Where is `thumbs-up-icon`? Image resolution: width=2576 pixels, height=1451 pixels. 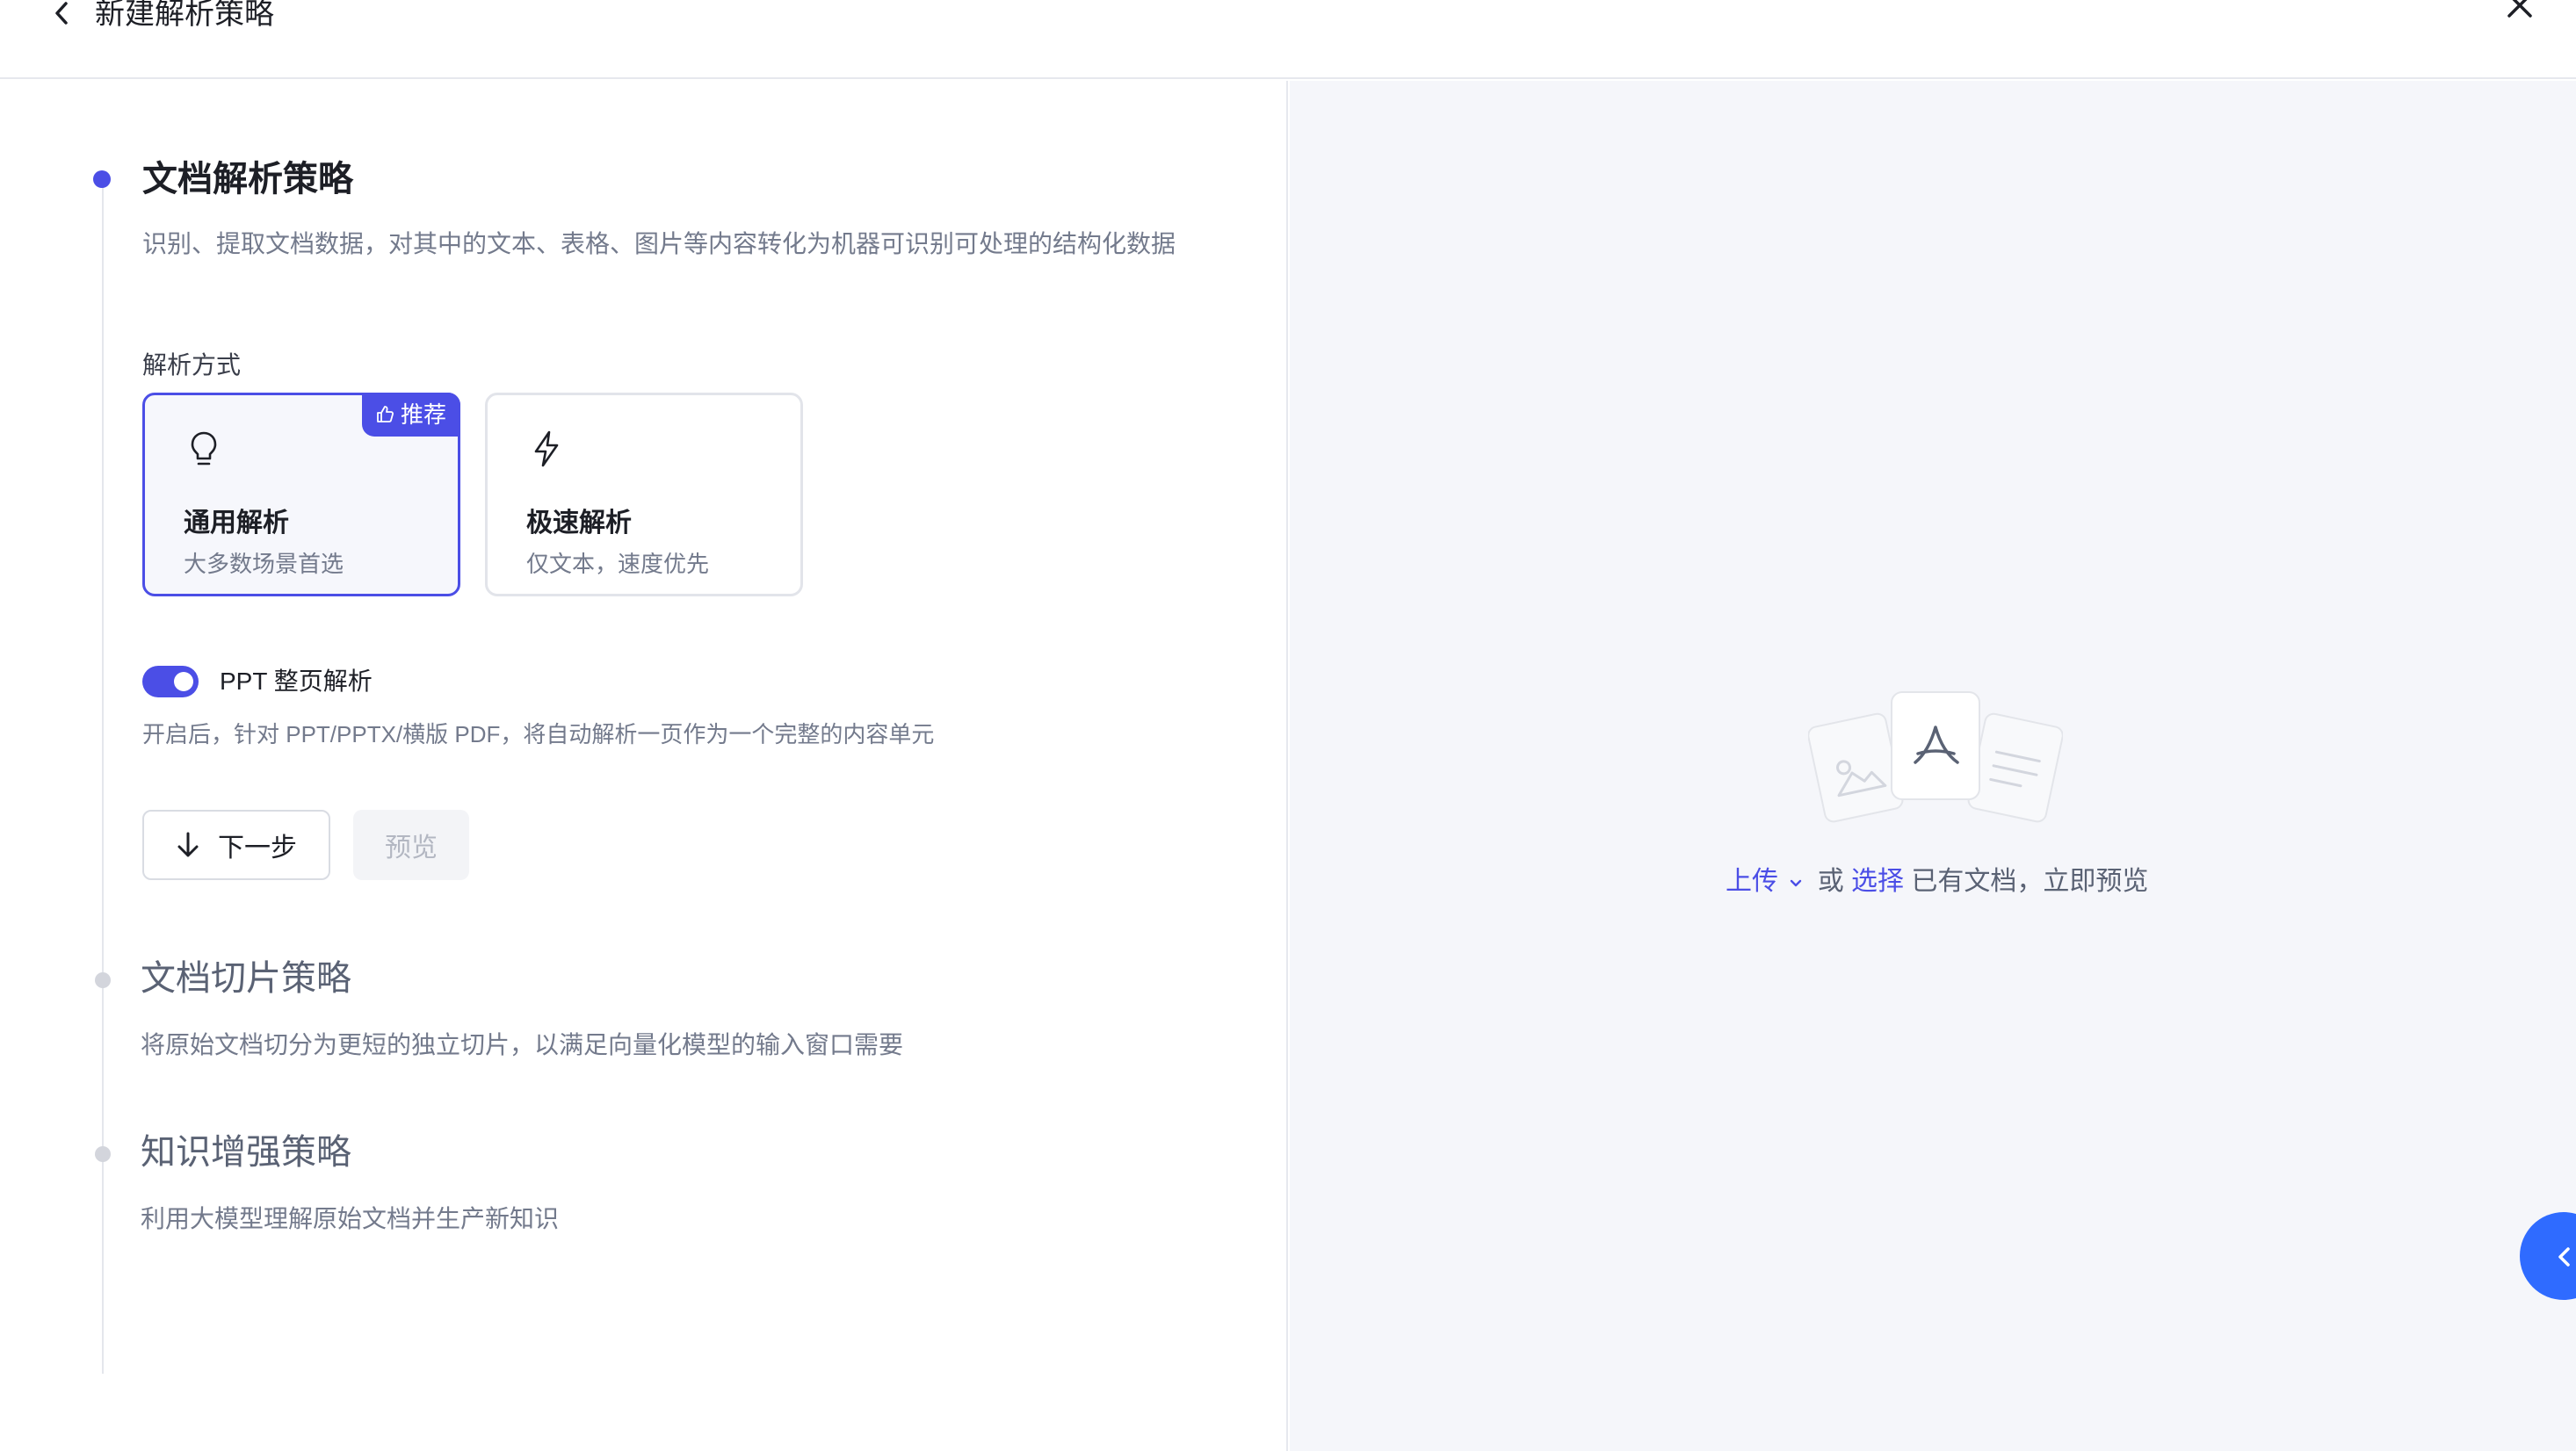 thumbs-up-icon is located at coordinates (385, 414).